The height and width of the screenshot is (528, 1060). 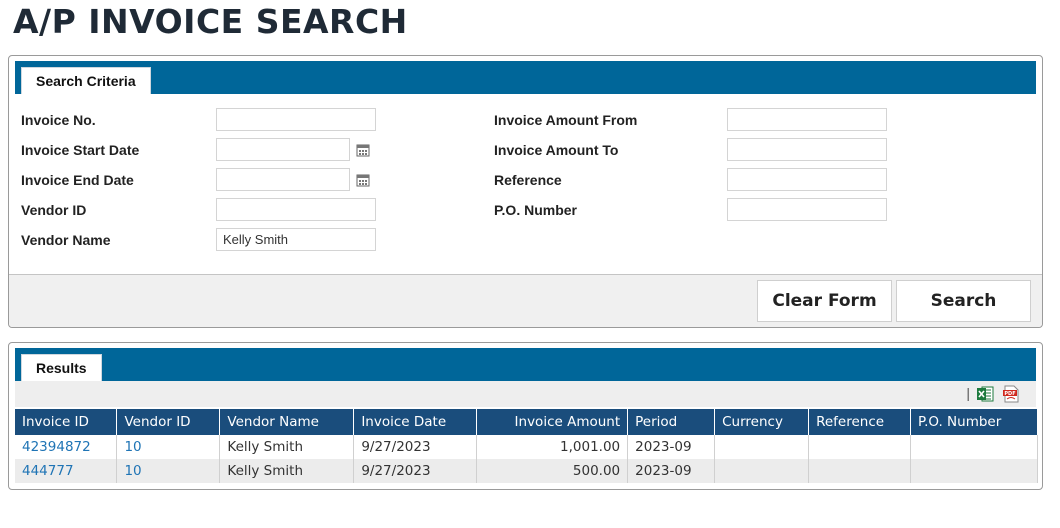 What do you see at coordinates (535, 210) in the screenshot?
I see `po-number-label: P.O. Number` at bounding box center [535, 210].